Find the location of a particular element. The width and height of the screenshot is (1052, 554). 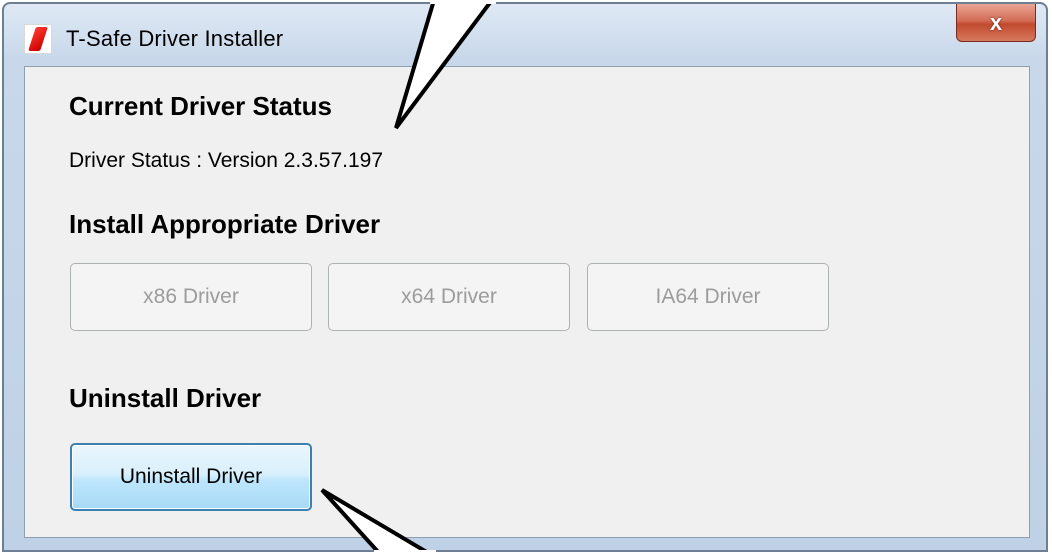

uninstall-driver-button: Uninstall Driver is located at coordinates (191, 477).